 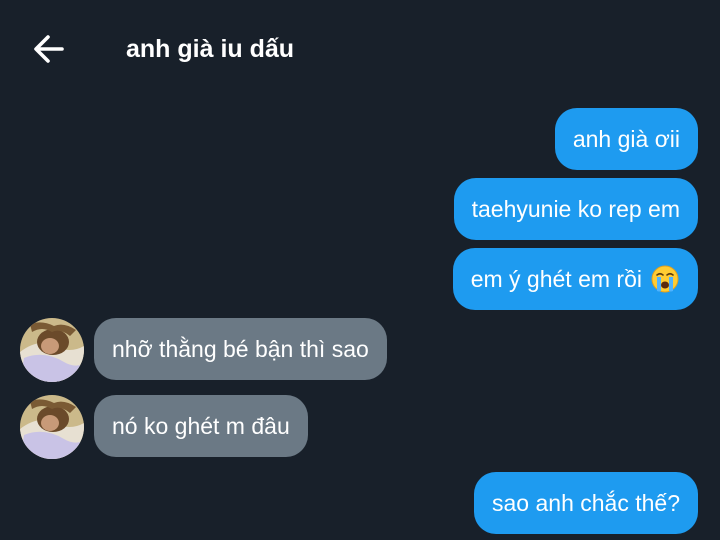 I want to click on incoming-message-bubble: nhỡ thằng bé bận thì sao, so click(x=240, y=349).